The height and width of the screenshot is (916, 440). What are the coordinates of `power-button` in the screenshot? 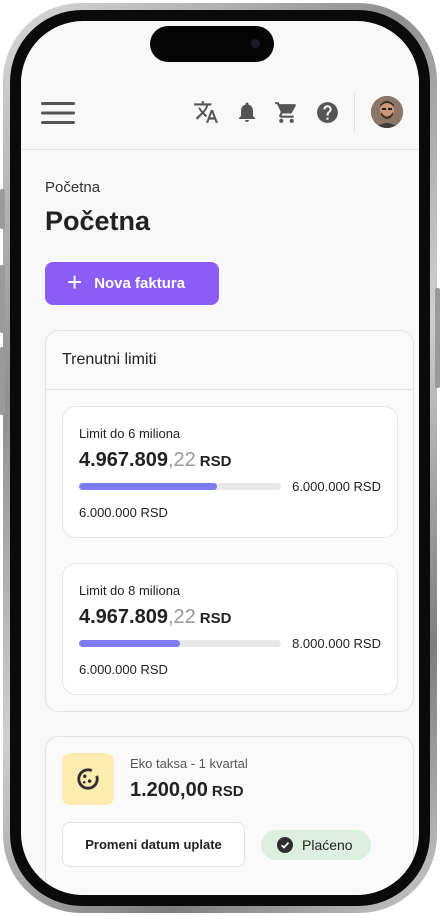 It's located at (437, 338).